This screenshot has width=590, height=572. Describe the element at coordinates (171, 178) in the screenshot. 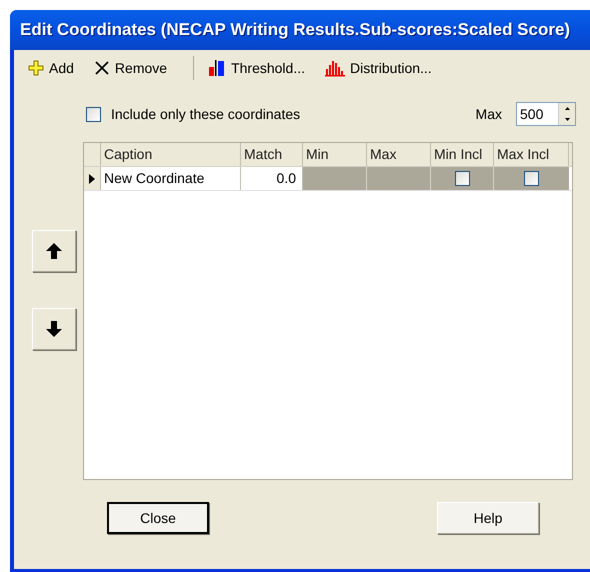

I see `table-cell: New Coordinate` at that location.